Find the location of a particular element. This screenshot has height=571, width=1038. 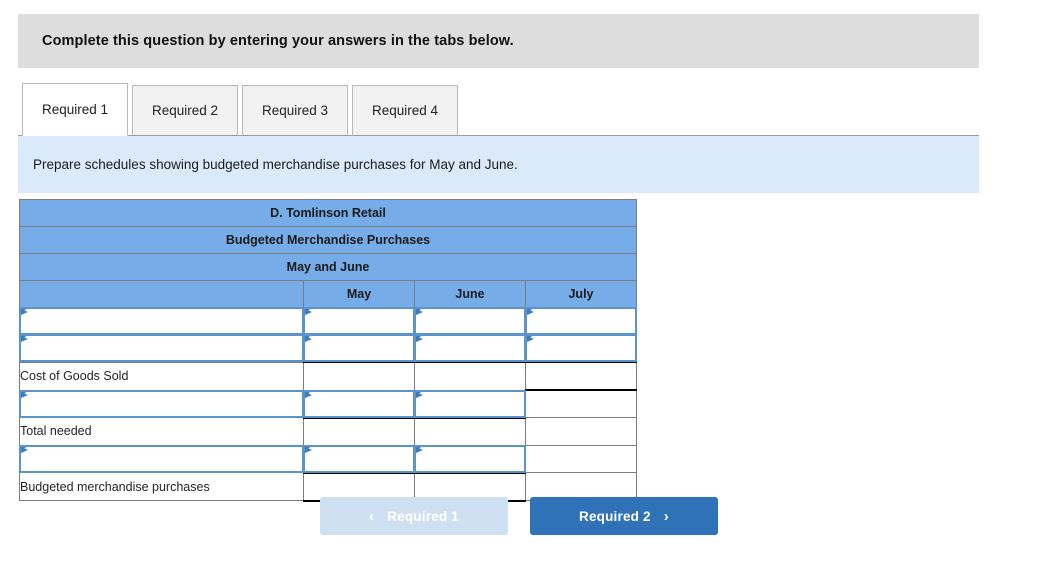

table-row: Total needed is located at coordinates (328, 431).